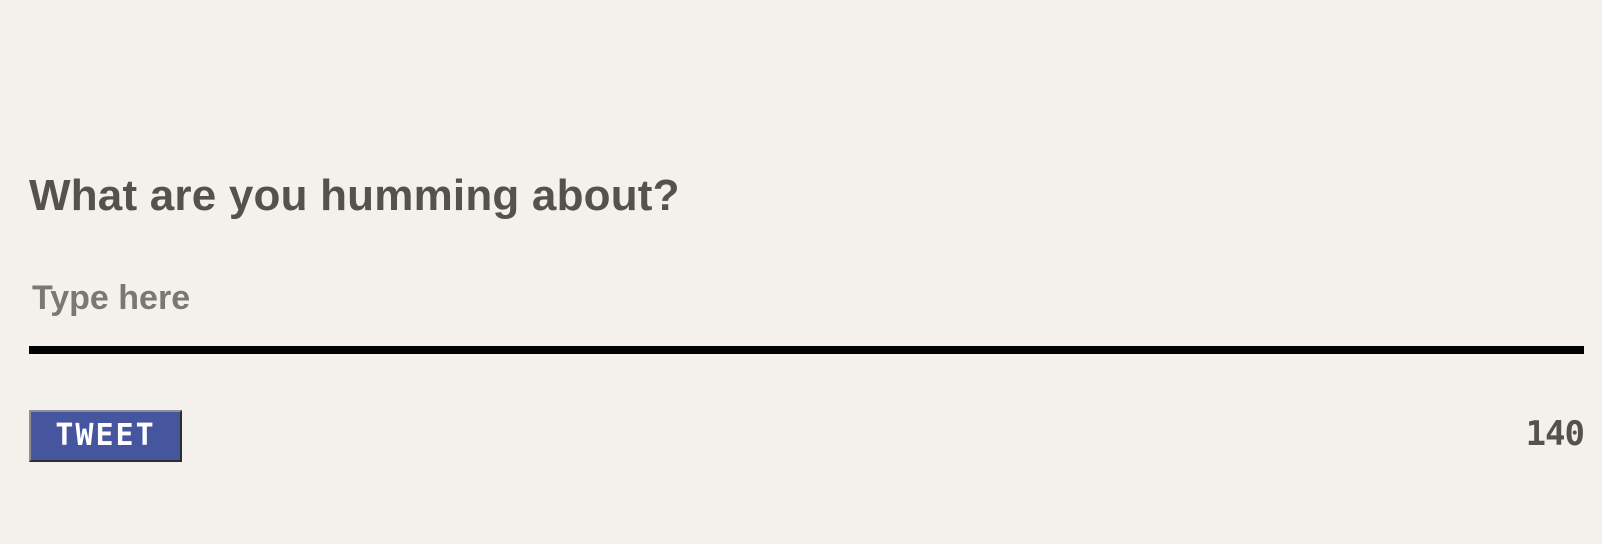 The image size is (1602, 544). Describe the element at coordinates (105, 436) in the screenshot. I see `tweet-button: TWEET` at that location.